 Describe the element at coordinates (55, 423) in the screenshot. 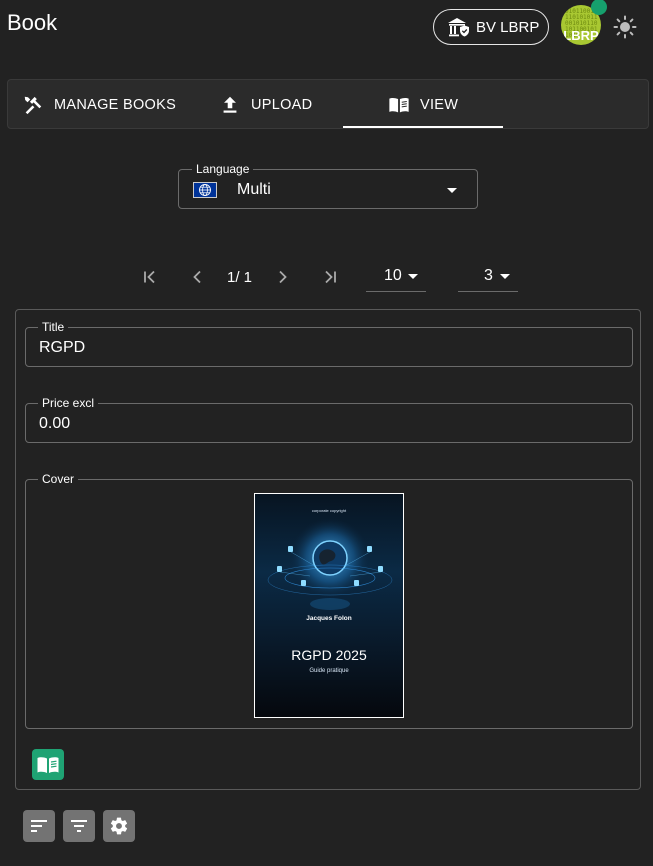

I see `price-value: 0.00` at that location.